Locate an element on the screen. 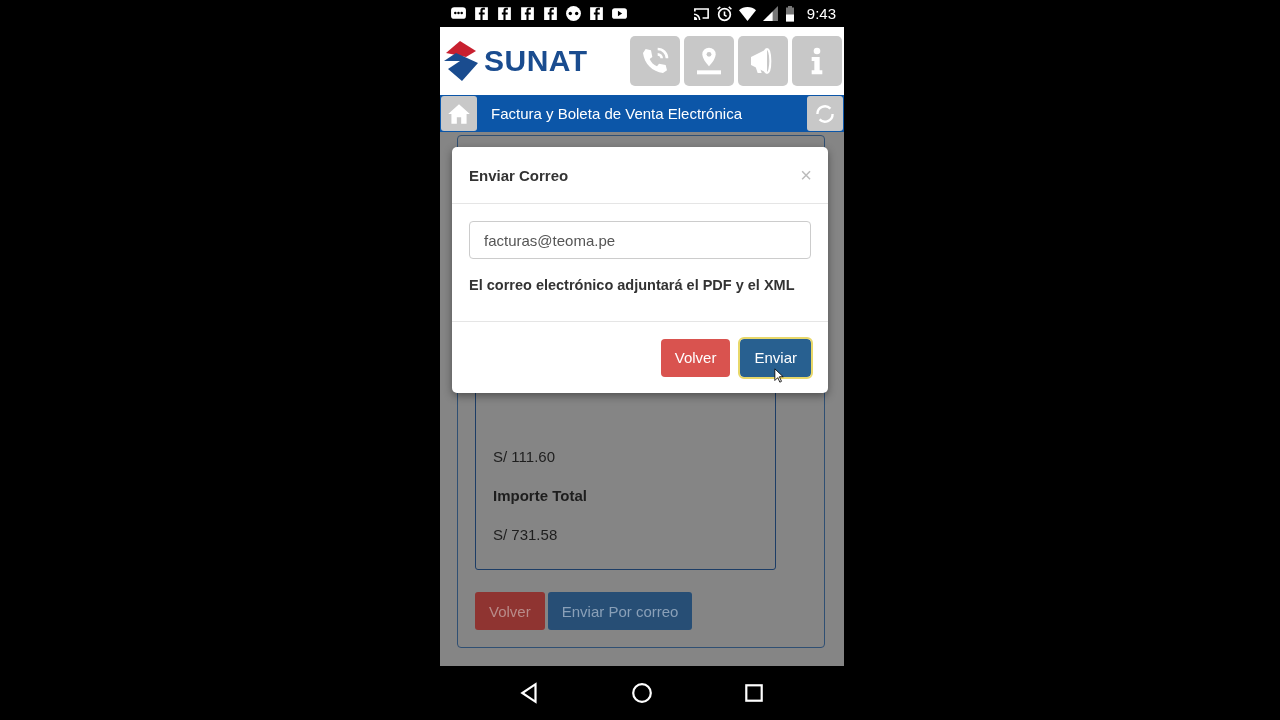 Image resolution: width=1280 pixels, height=720 pixels. signal-icon is located at coordinates (770, 13).